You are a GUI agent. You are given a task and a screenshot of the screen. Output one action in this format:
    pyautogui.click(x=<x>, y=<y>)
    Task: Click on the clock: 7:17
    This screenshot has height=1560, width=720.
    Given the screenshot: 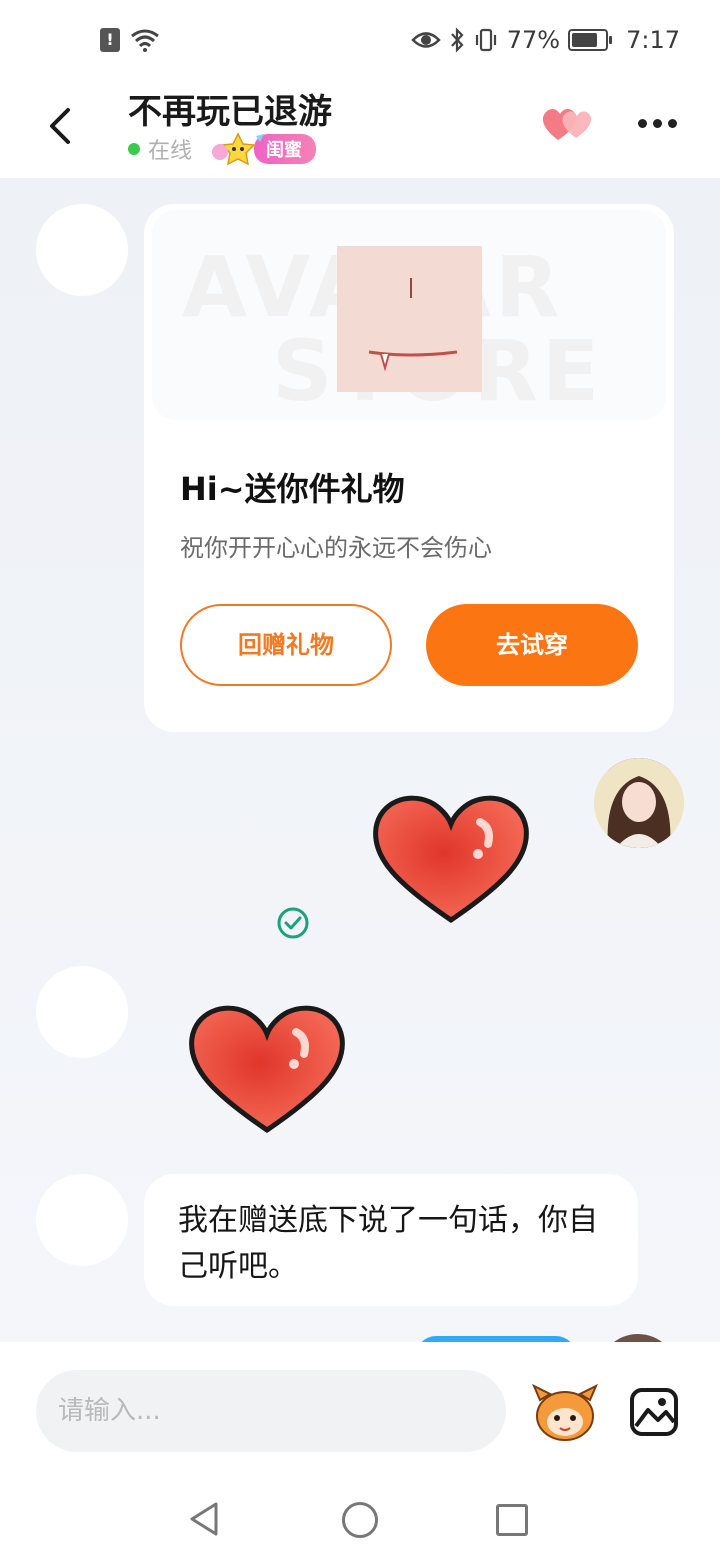 What is the action you would take?
    pyautogui.click(x=653, y=40)
    